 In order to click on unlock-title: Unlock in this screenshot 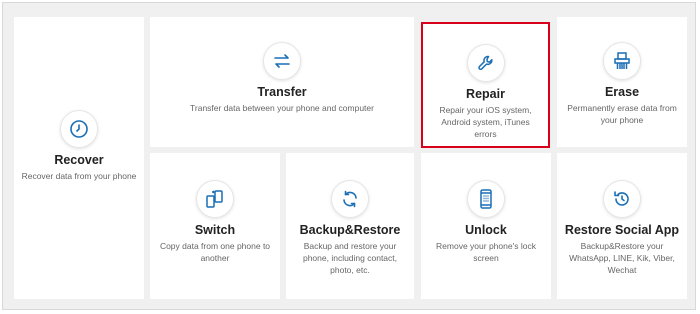, I will do `click(486, 230)`.